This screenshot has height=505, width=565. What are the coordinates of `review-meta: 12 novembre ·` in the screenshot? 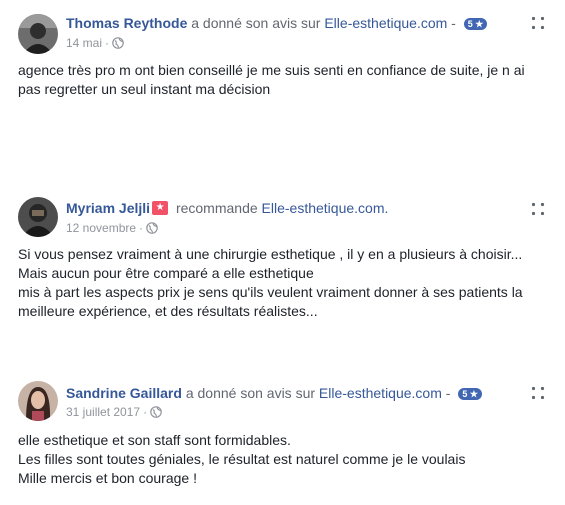 It's located at (112, 229).